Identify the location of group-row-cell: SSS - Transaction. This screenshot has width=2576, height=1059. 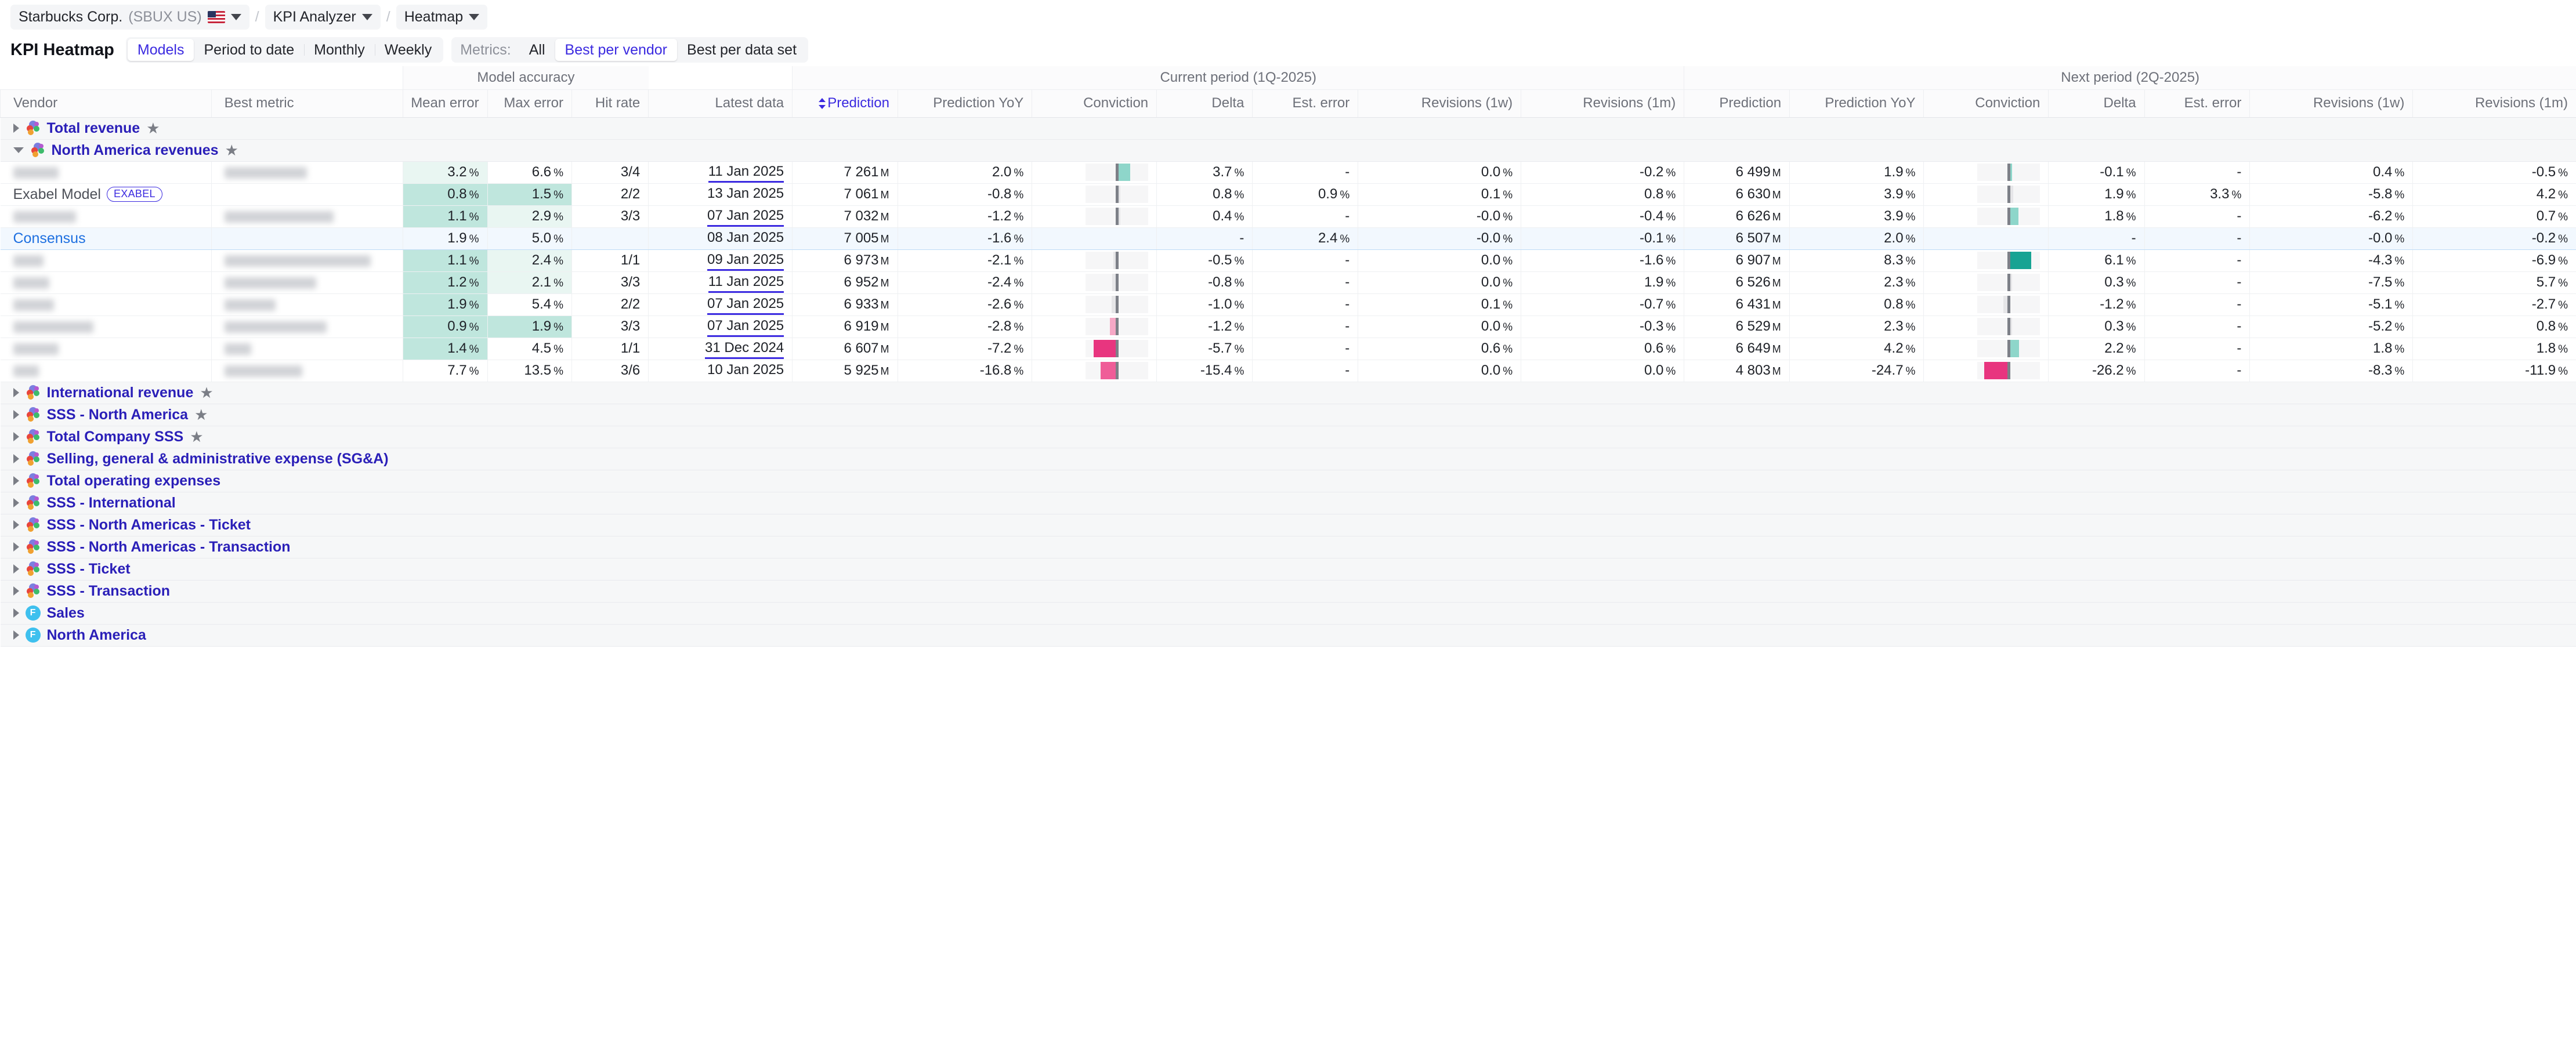
(1288, 591).